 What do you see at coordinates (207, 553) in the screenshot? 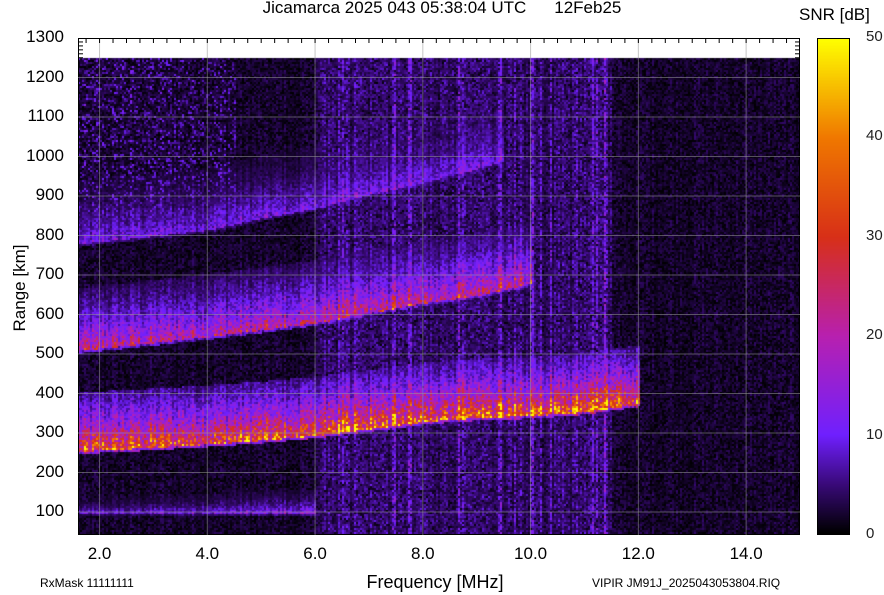
I see `x-tick-label: 4.0` at bounding box center [207, 553].